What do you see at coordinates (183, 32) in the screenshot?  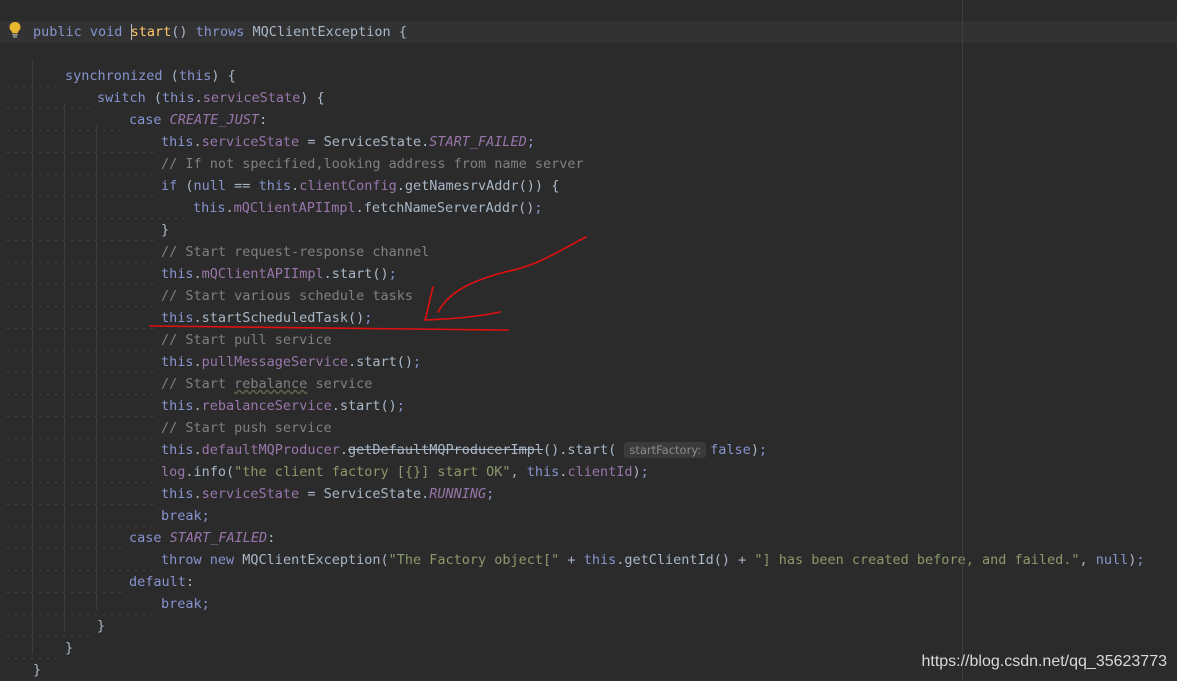 I see `code-token: ()` at bounding box center [183, 32].